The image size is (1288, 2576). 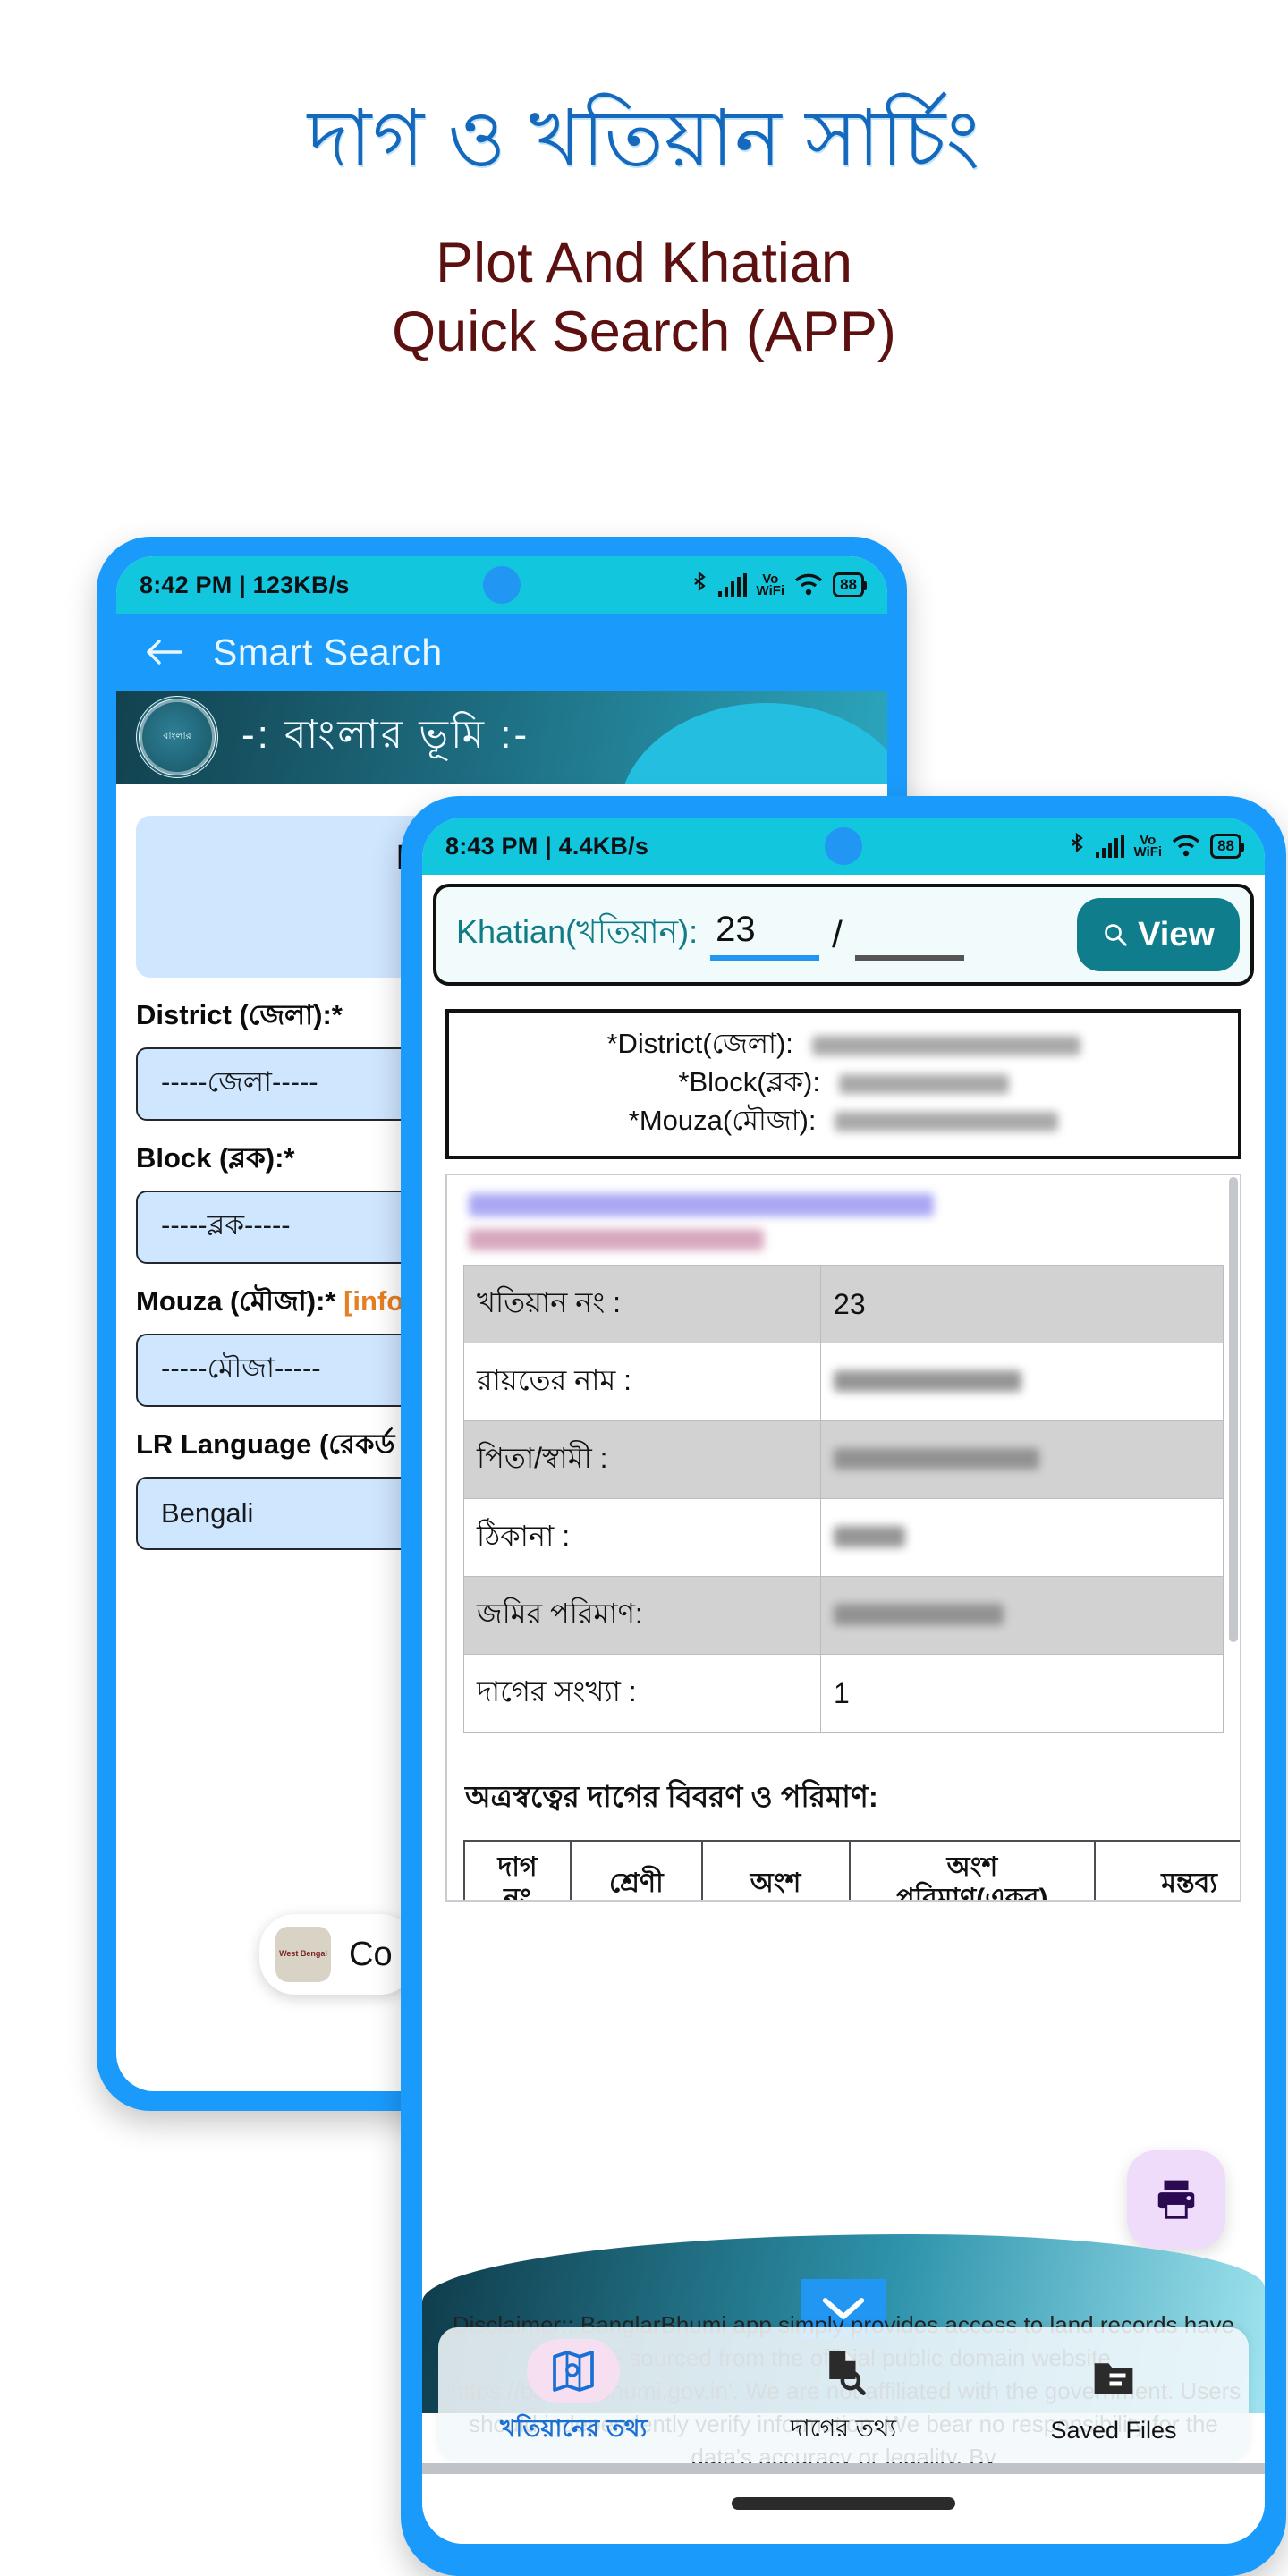 I want to click on nav-item-plot-info: দাগের তথ্য, so click(x=844, y=2395).